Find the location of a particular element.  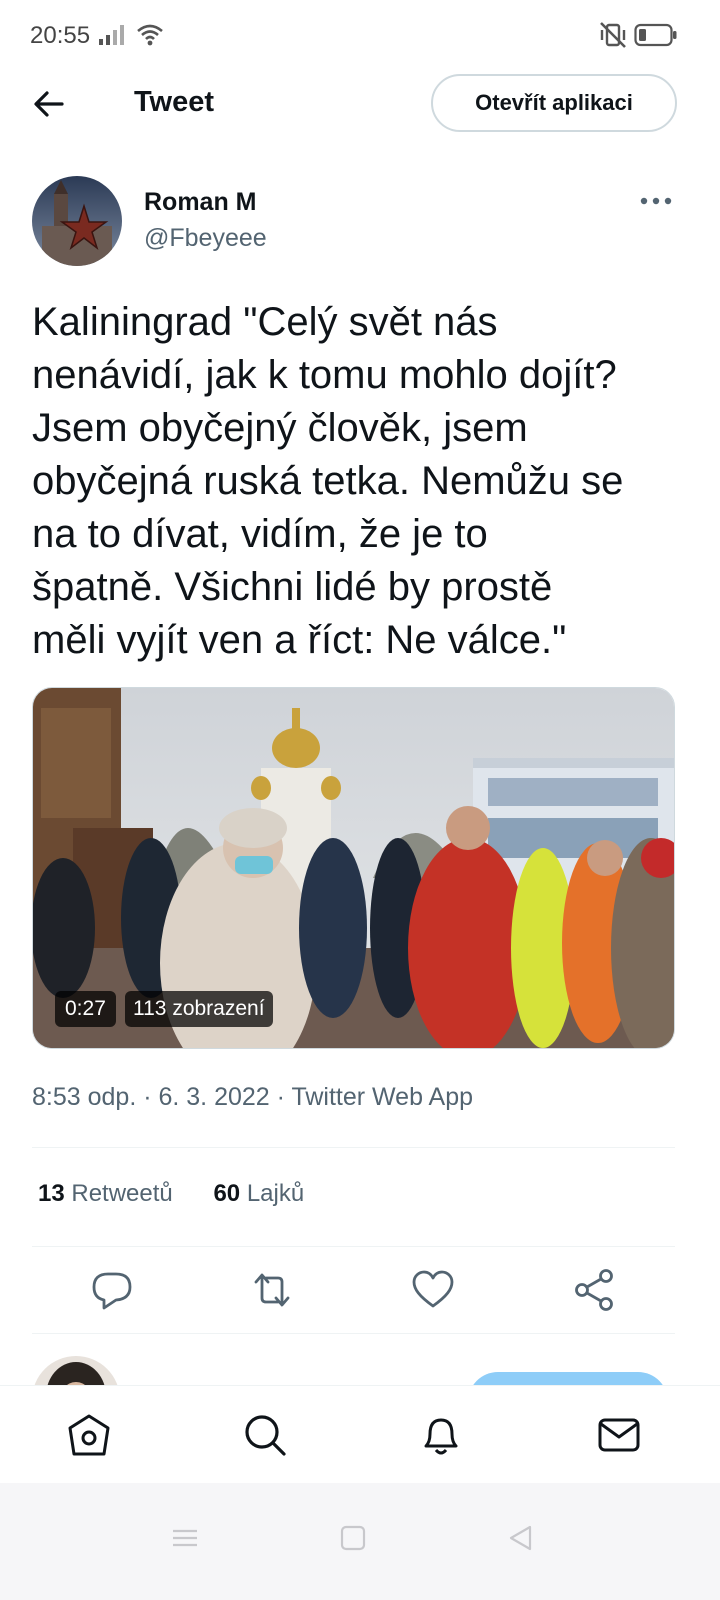

more-dots-icon is located at coordinates (656, 201).